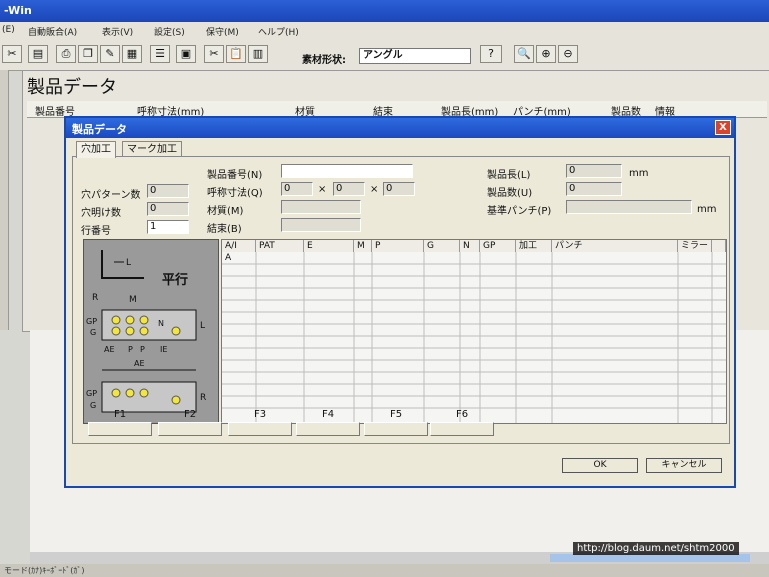 The width and height of the screenshot is (769, 577). I want to click on left-strip, so click(4, 200).